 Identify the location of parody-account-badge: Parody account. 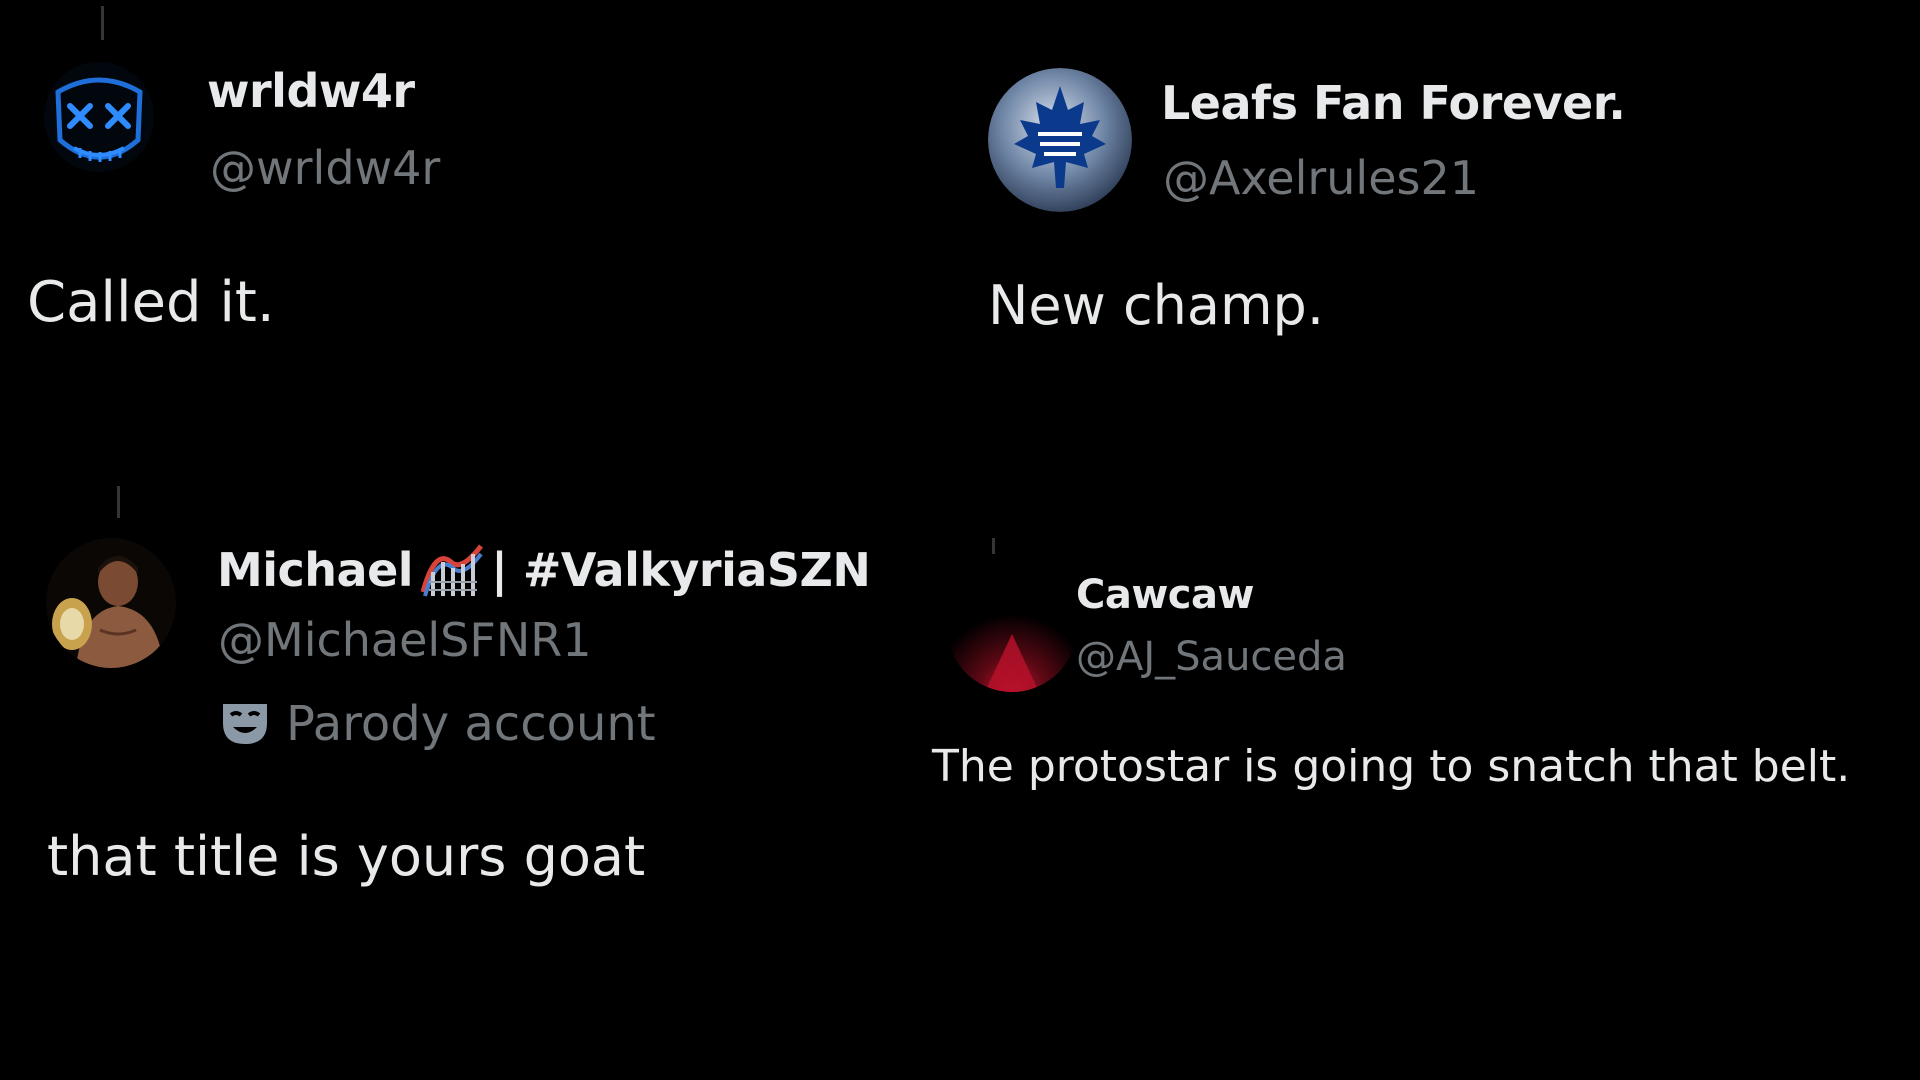
(438, 724).